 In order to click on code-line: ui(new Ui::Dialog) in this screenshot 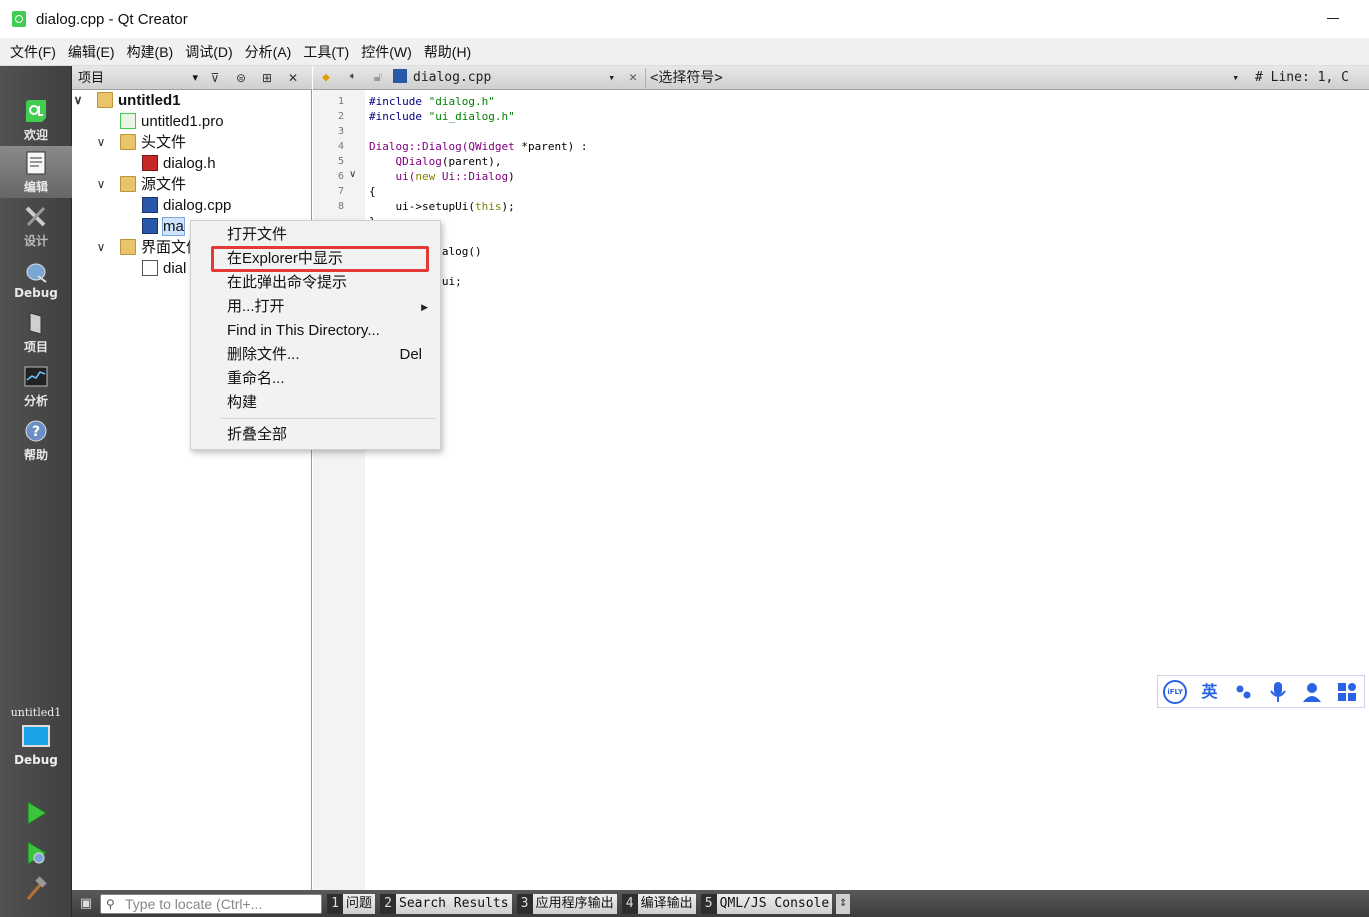, I will do `click(442, 176)`.